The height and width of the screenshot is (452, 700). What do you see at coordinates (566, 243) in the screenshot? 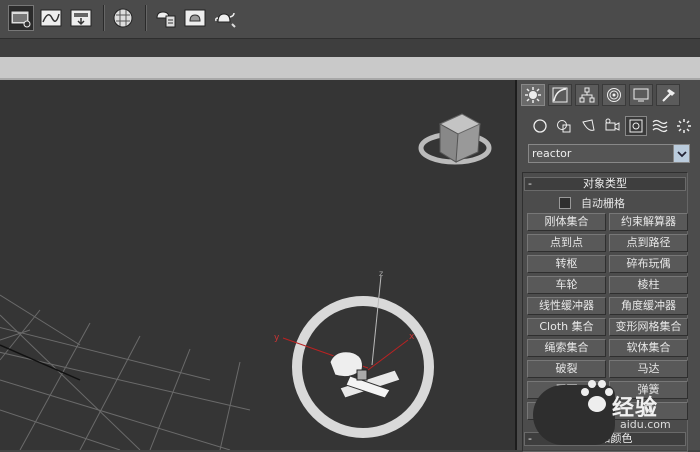
I see `object-type-button: 点到点` at bounding box center [566, 243].